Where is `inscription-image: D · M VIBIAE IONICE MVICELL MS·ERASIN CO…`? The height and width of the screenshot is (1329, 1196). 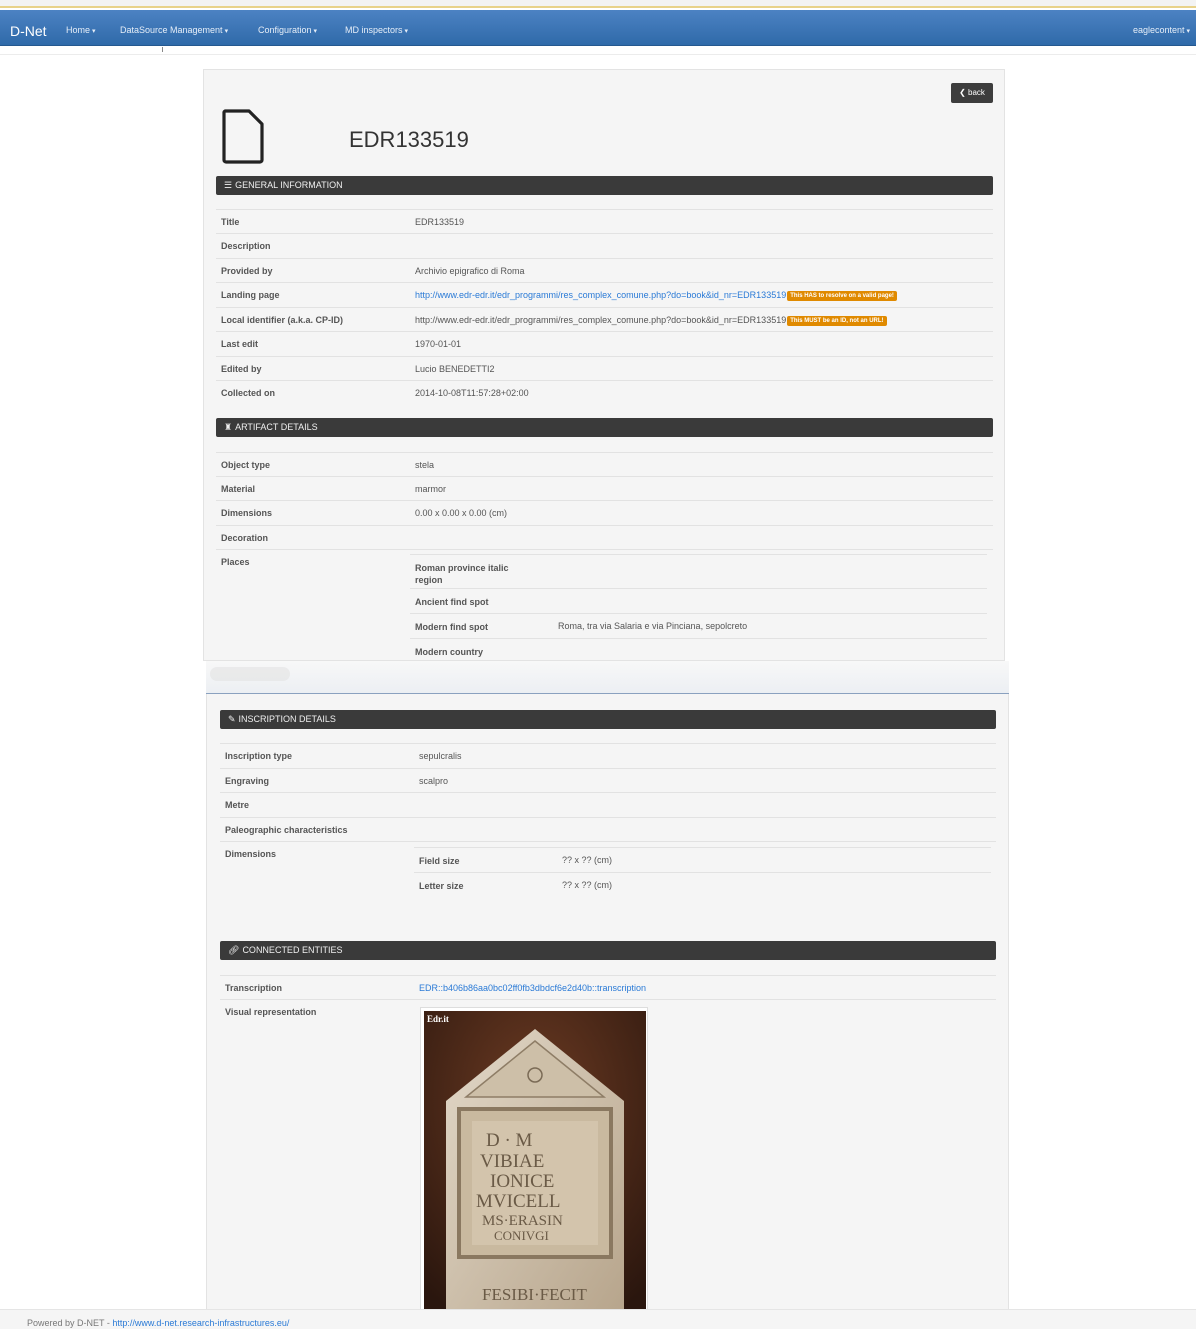 inscription-image: D · M VIBIAE IONICE MVICELL MS·ERASIN CO… is located at coordinates (534, 1160).